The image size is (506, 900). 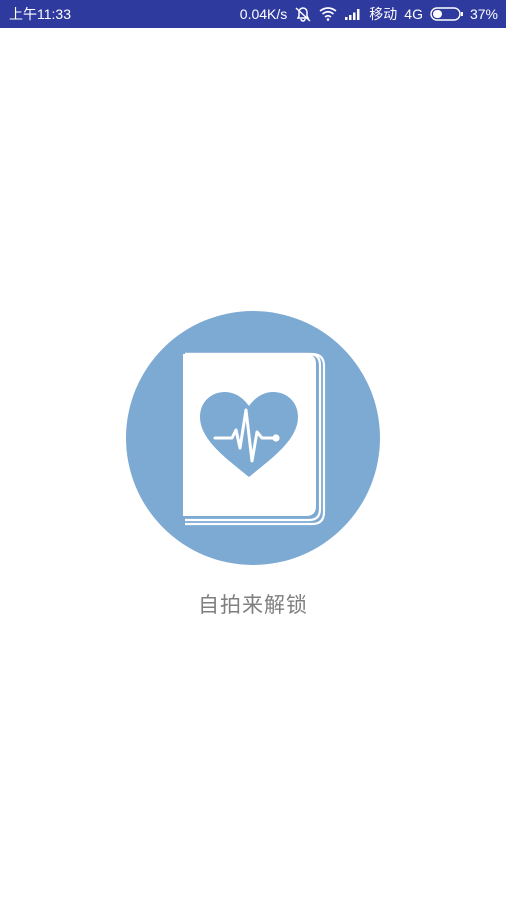 I want to click on selfie-unlock-button, so click(x=253, y=438).